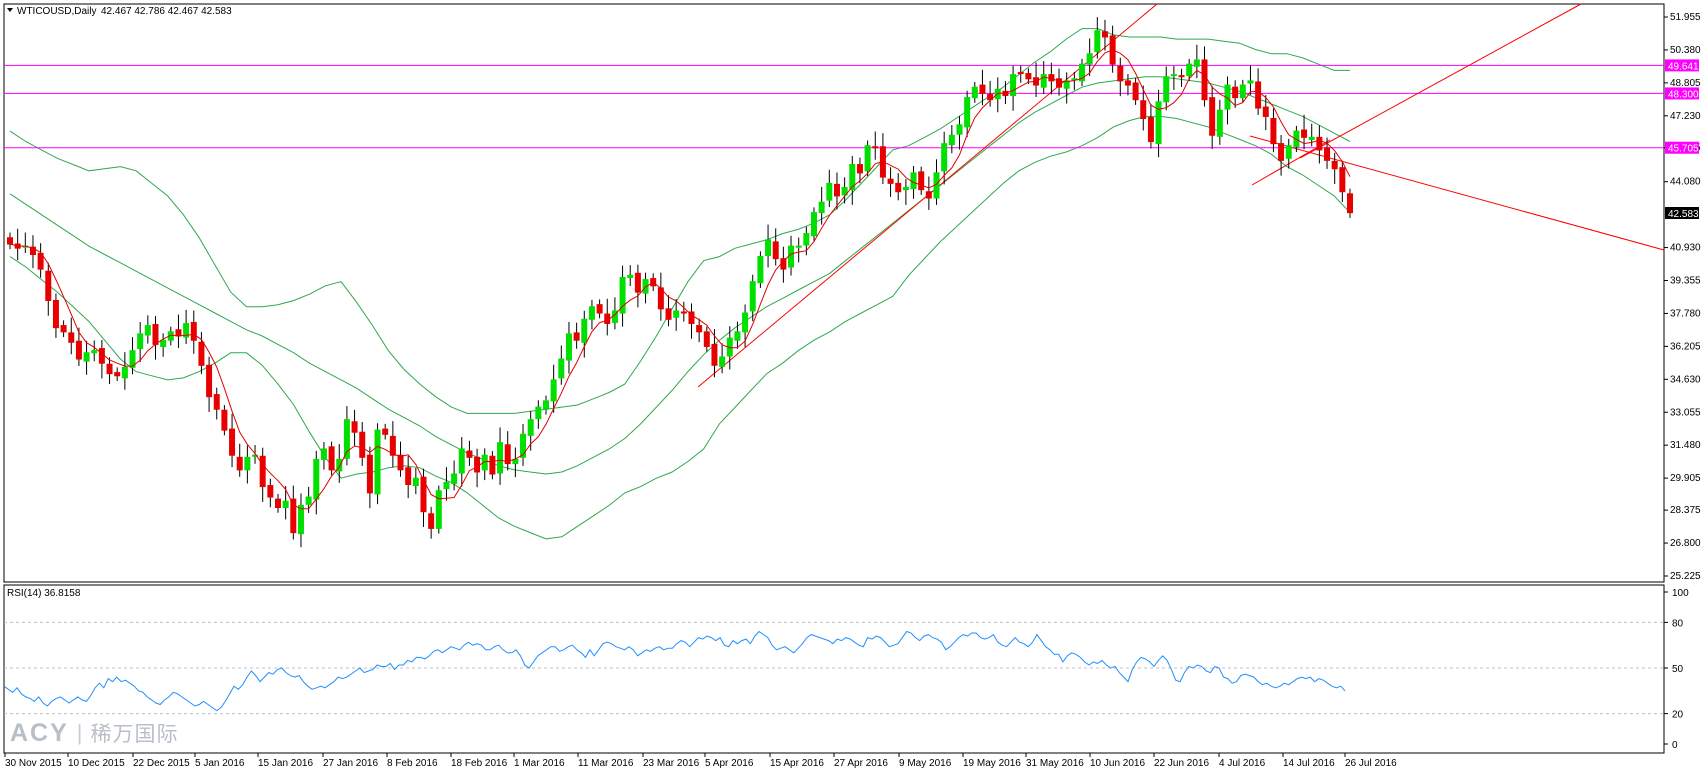 The image size is (1702, 772). Describe the element at coordinates (1685, 412) in the screenshot. I see `price-tick-label: 33.055` at that location.